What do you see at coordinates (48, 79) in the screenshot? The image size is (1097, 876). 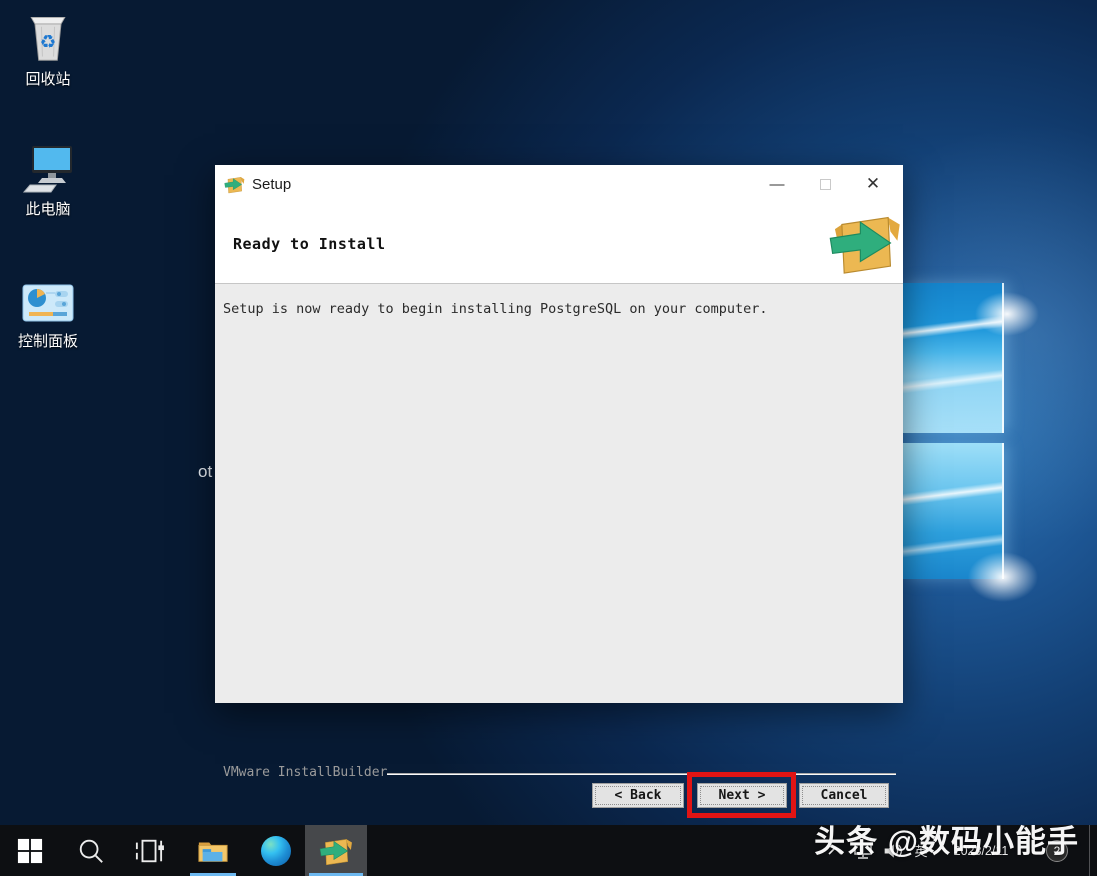 I see `desktop-icon-label: 回收站` at bounding box center [48, 79].